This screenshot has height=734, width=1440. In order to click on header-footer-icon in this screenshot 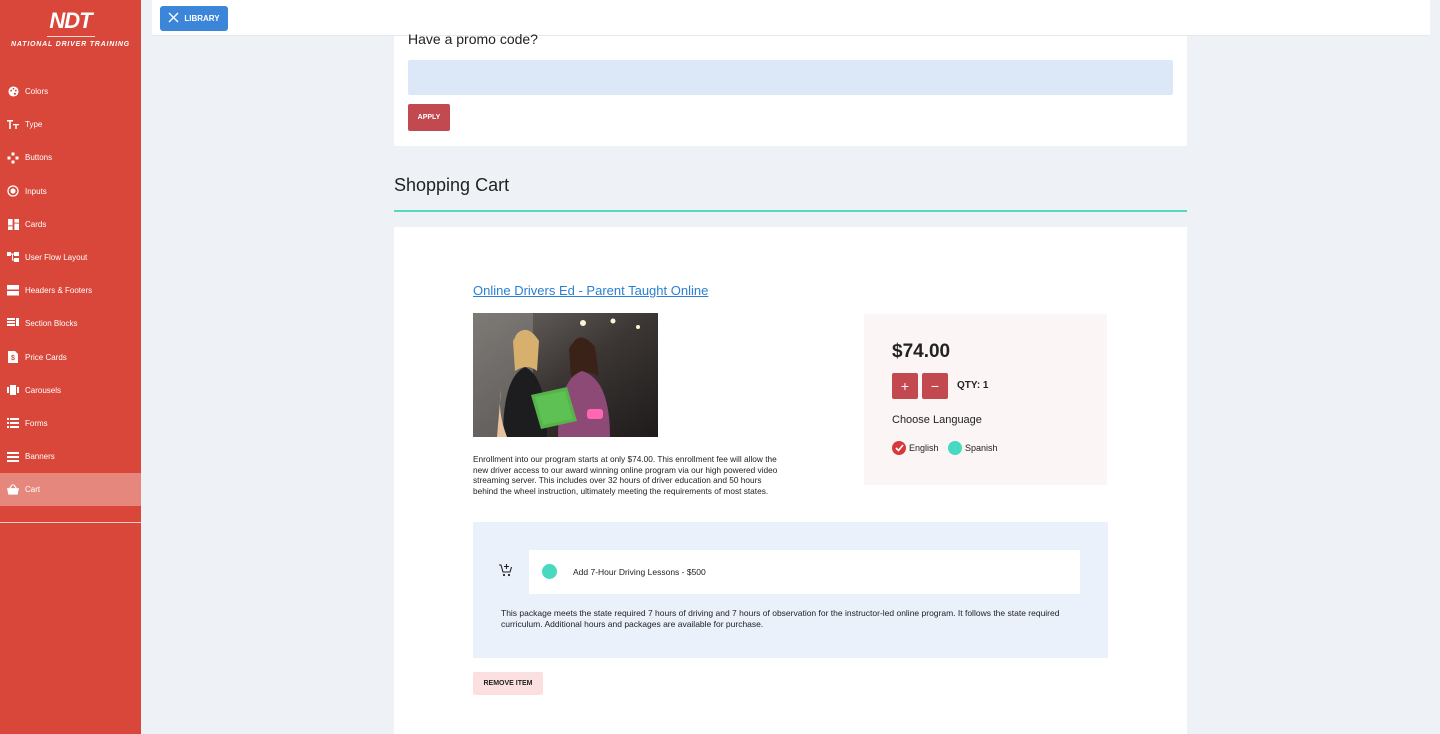, I will do `click(13, 291)`.